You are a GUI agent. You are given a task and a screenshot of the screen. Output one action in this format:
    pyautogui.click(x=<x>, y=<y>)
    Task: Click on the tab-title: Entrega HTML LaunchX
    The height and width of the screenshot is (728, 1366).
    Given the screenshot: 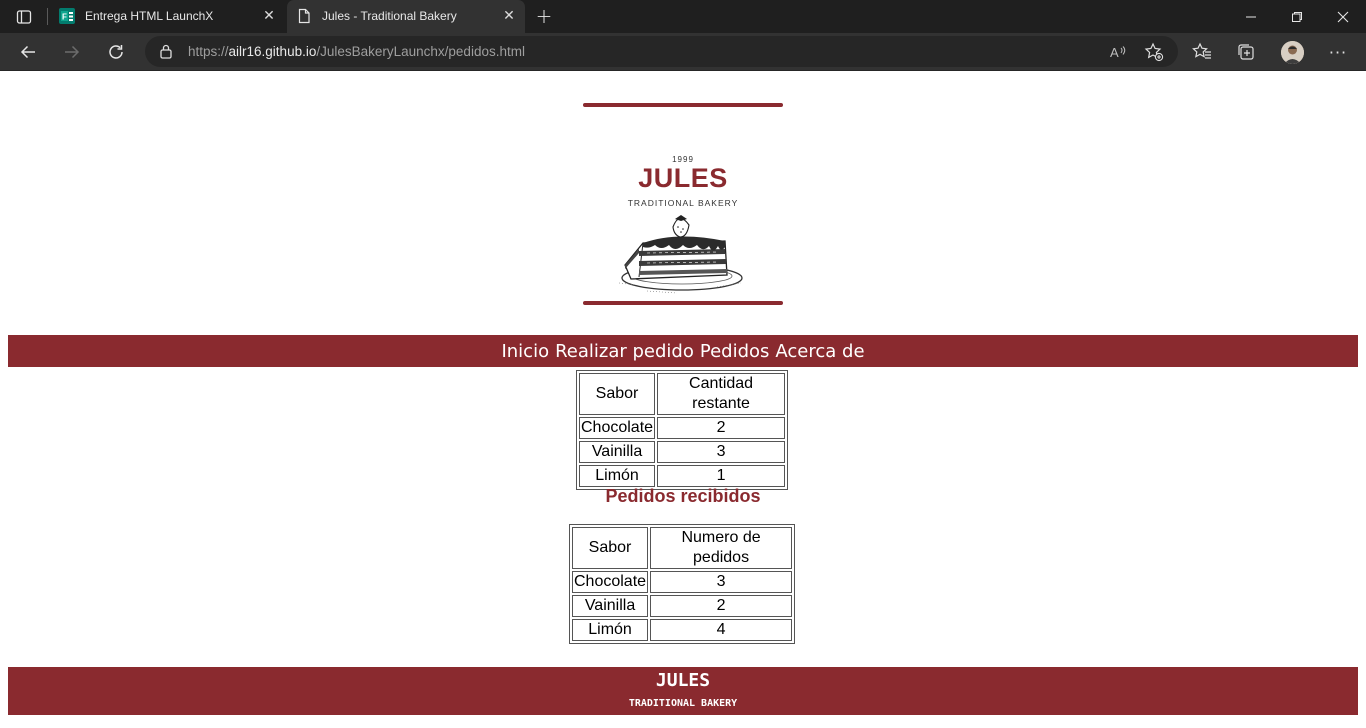 What is the action you would take?
    pyautogui.click(x=149, y=16)
    